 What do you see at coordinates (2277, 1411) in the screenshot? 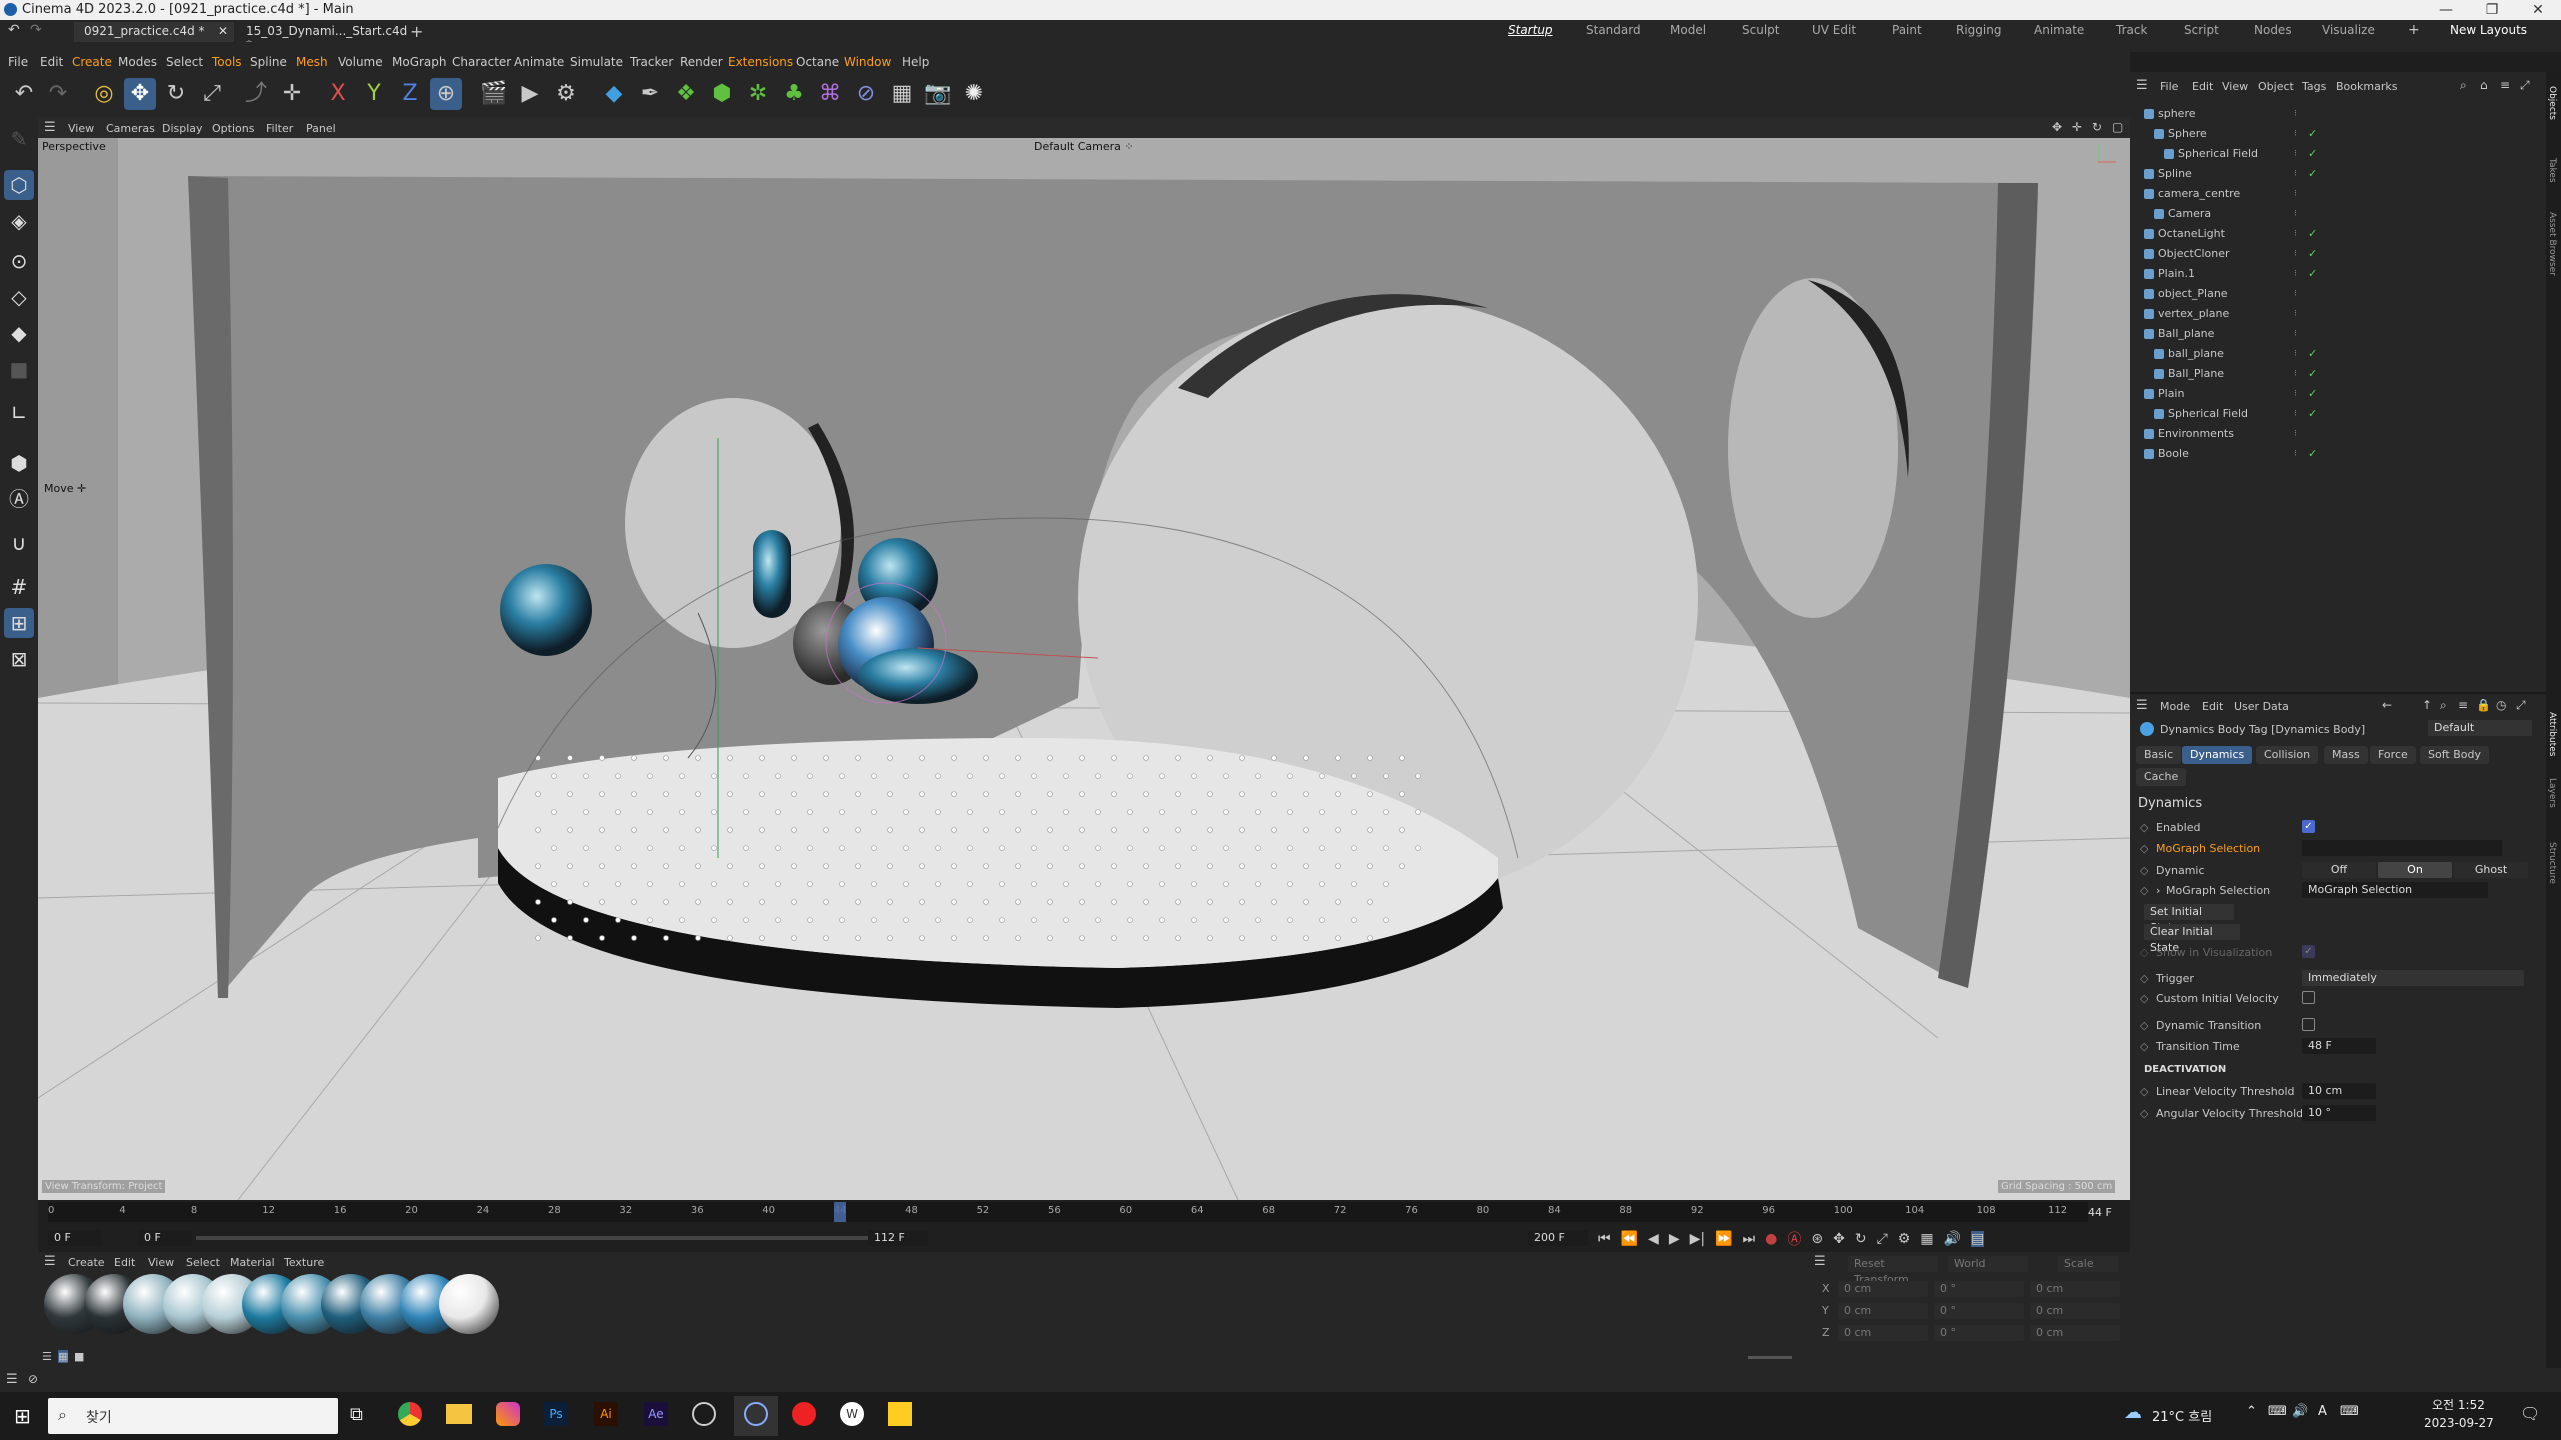
I see `tray-network-icon: ⌨` at bounding box center [2277, 1411].